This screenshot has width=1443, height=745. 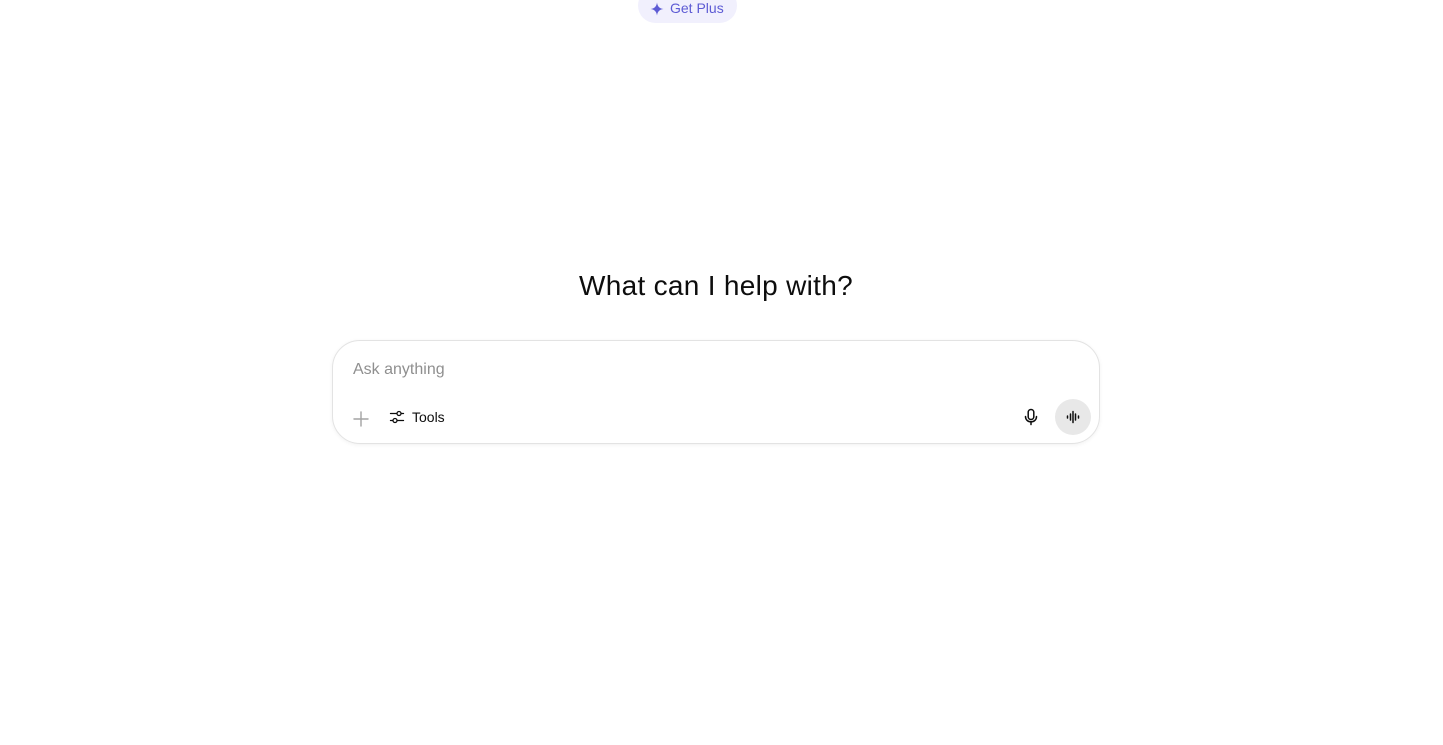 I want to click on voice-mode-button, so click(x=1073, y=417).